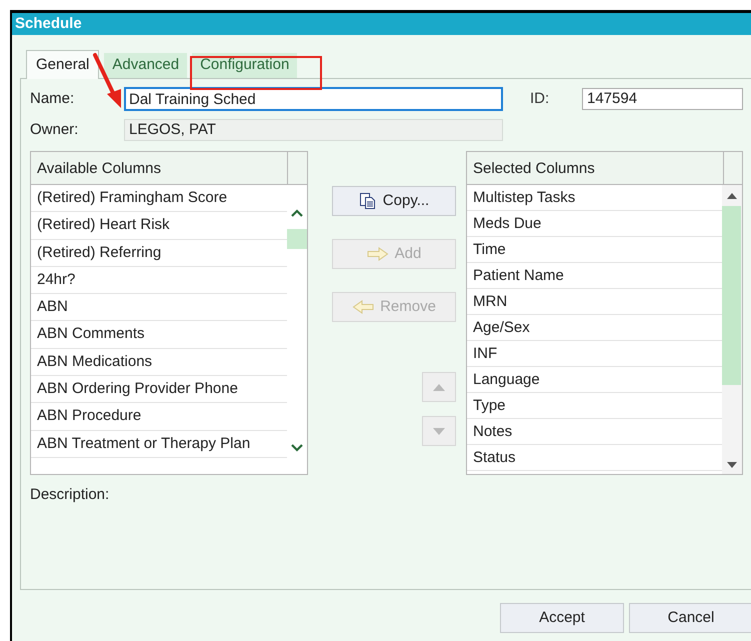  I want to click on list-item: MRN, so click(594, 302).